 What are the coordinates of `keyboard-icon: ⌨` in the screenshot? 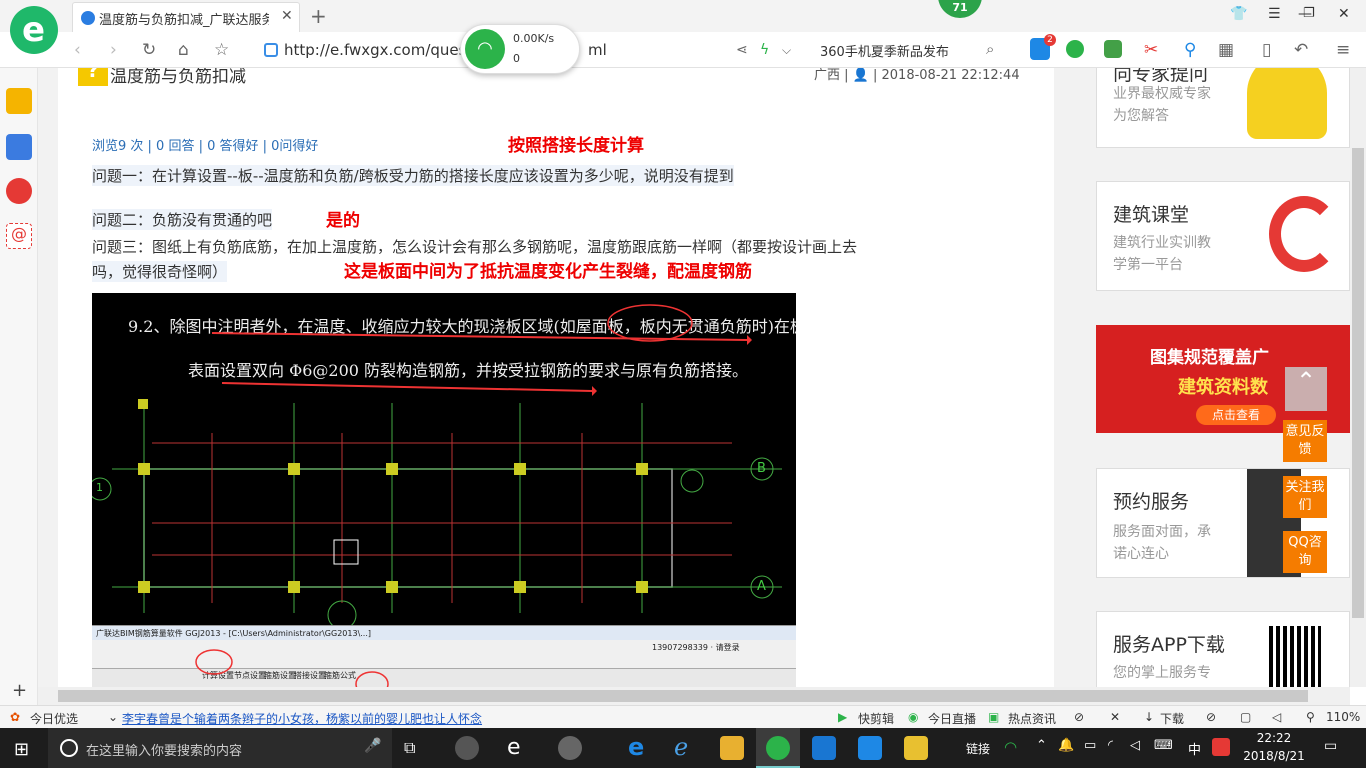 It's located at (1163, 745).